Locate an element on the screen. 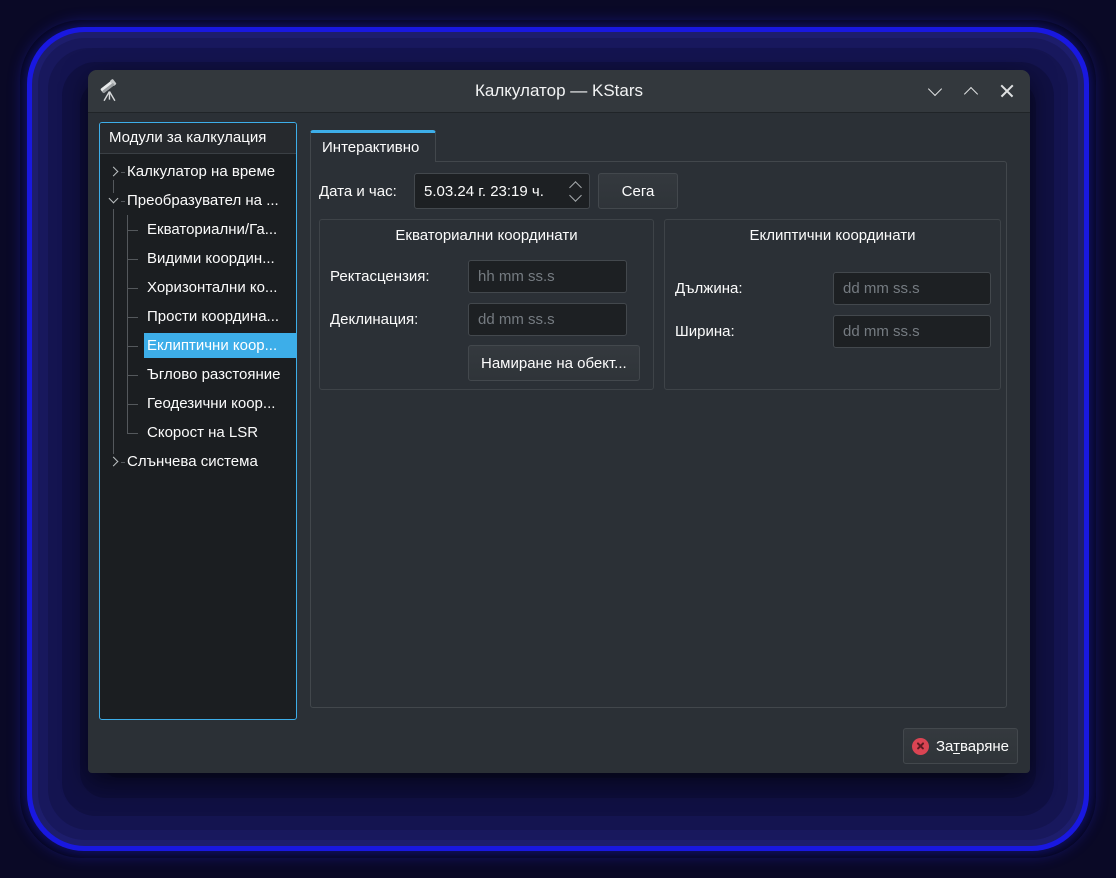  datetime-spinbox: 5.03.24 г. 23:19 ч. is located at coordinates (502, 191).